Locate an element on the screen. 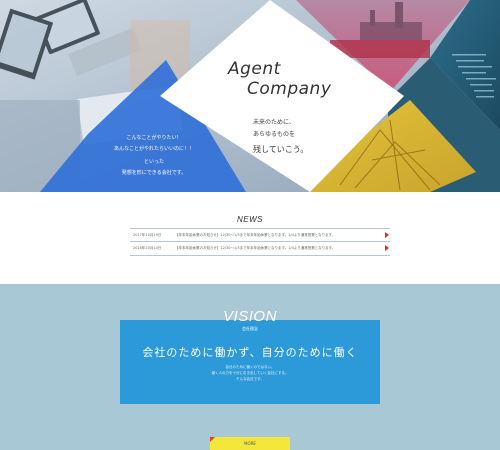  vision-heading: VISION is located at coordinates (250, 316).